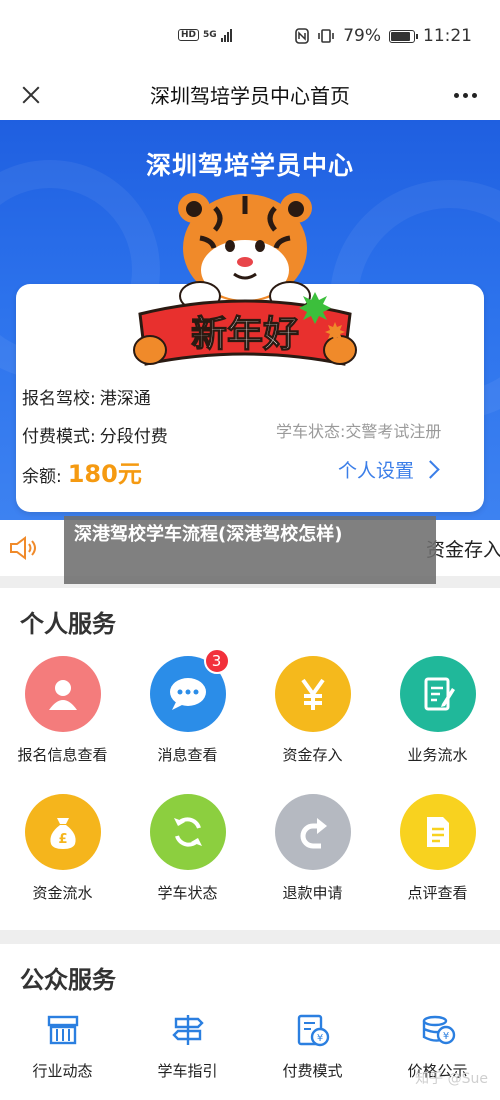 The height and width of the screenshot is (1100, 500). What do you see at coordinates (447, 36) in the screenshot?
I see `clock: 11:21` at bounding box center [447, 36].